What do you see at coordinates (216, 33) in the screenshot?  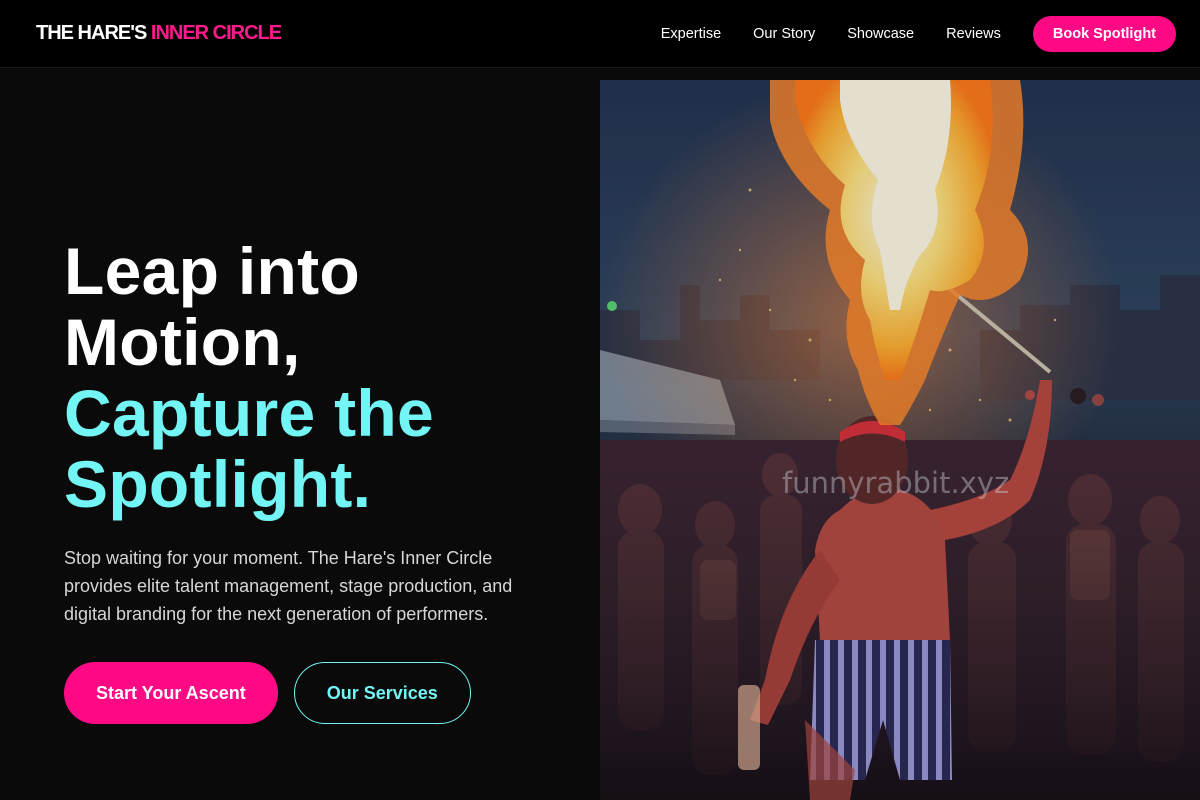 I see `logo-text-accent: INNER CIRCLE` at bounding box center [216, 33].